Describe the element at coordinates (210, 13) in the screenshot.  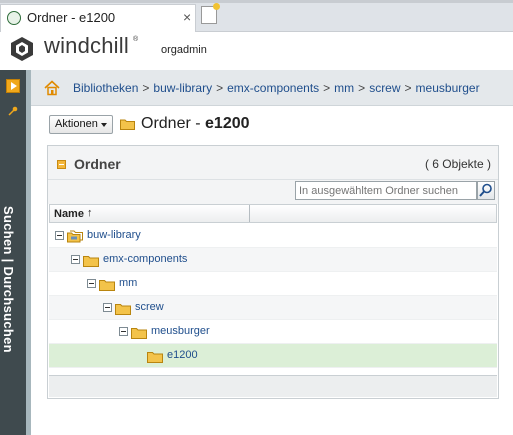
I see `new-tab-icon` at that location.